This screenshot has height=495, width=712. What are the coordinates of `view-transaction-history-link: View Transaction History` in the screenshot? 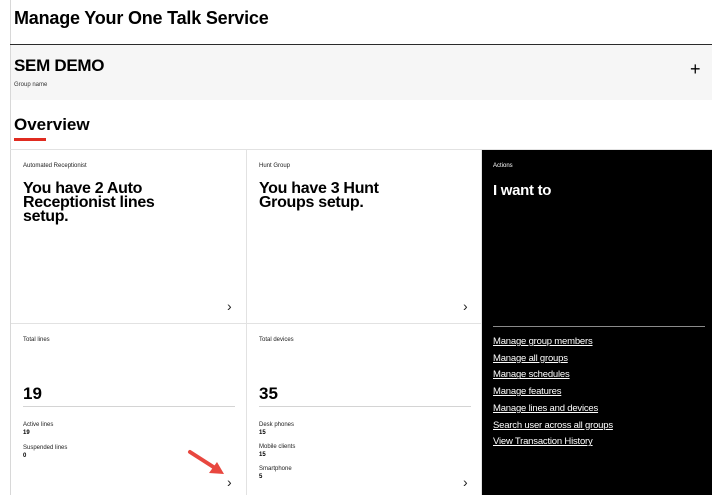 It's located at (553, 442).